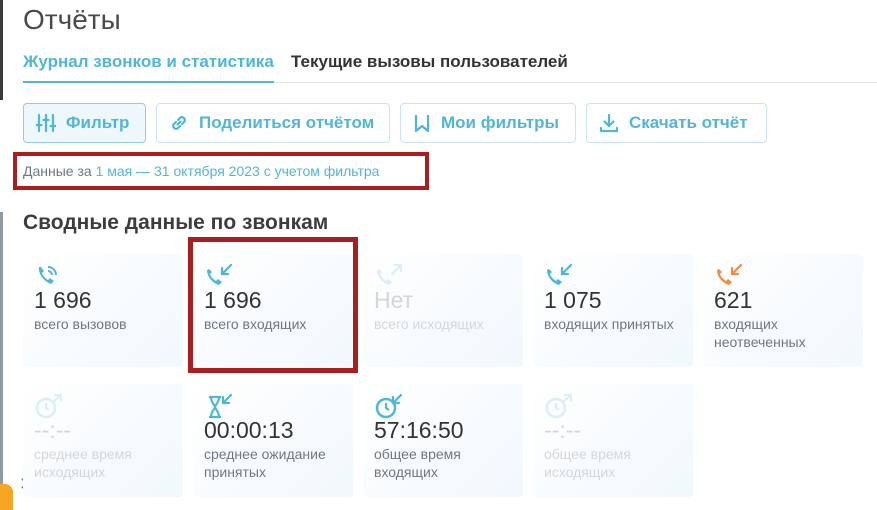 This screenshot has height=510, width=877. Describe the element at coordinates (63, 300) in the screenshot. I see `stat-value: 1 696` at that location.